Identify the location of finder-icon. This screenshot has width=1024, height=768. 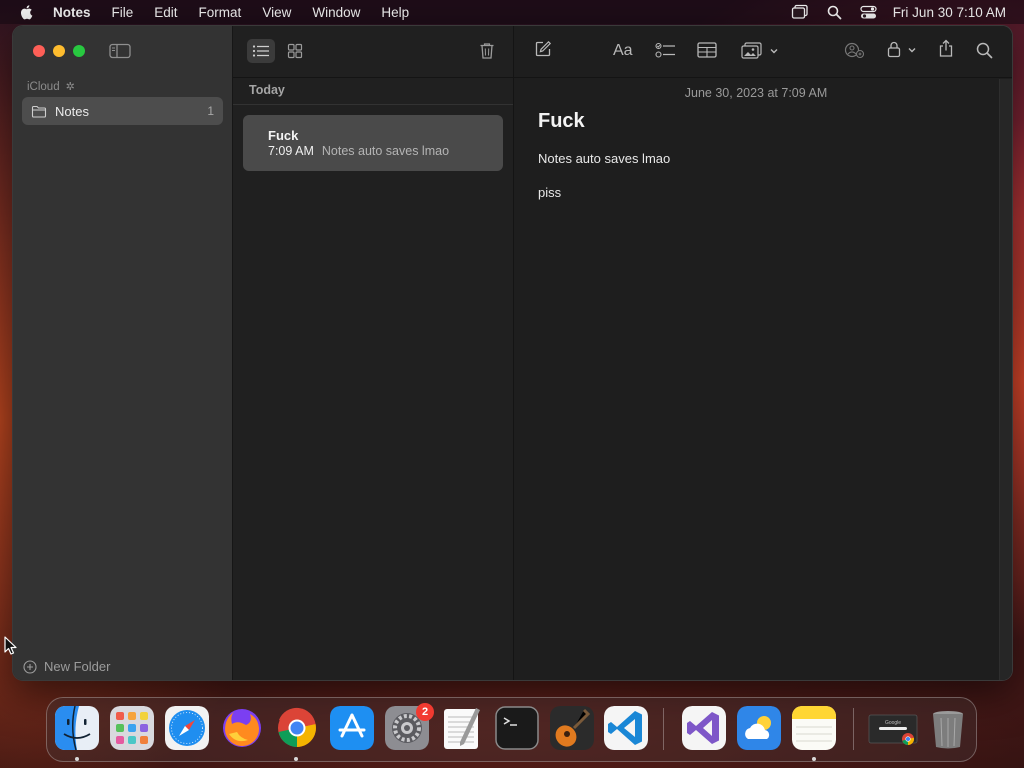
(77, 728).